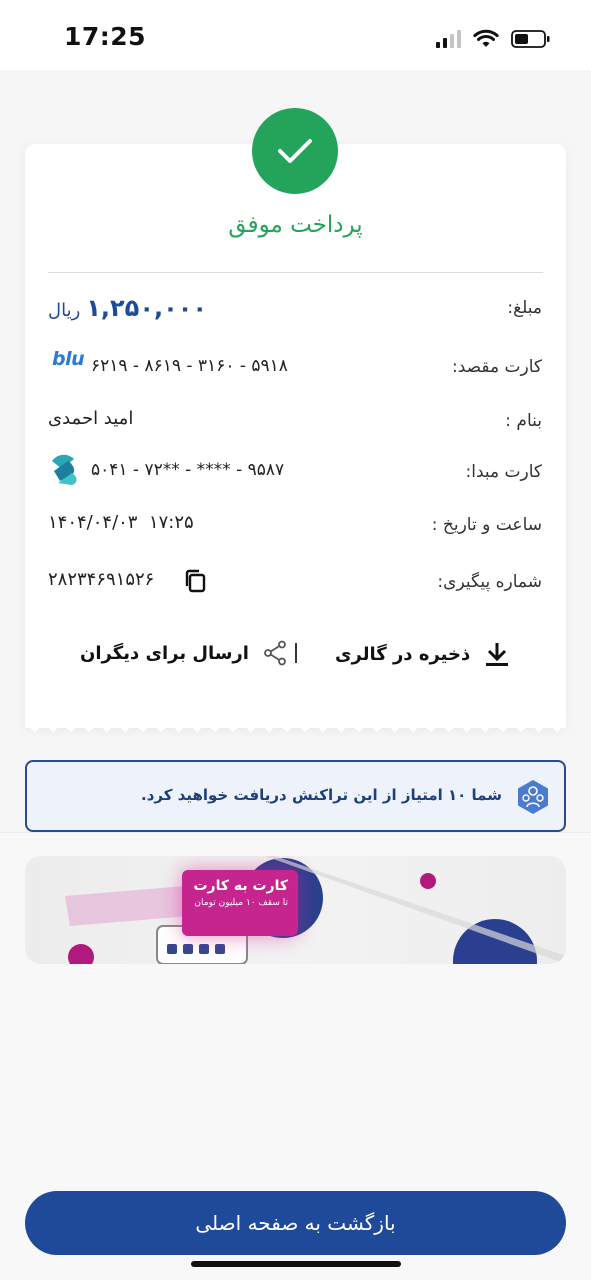  What do you see at coordinates (524, 308) in the screenshot?
I see `amount-label: مبلغ:` at bounding box center [524, 308].